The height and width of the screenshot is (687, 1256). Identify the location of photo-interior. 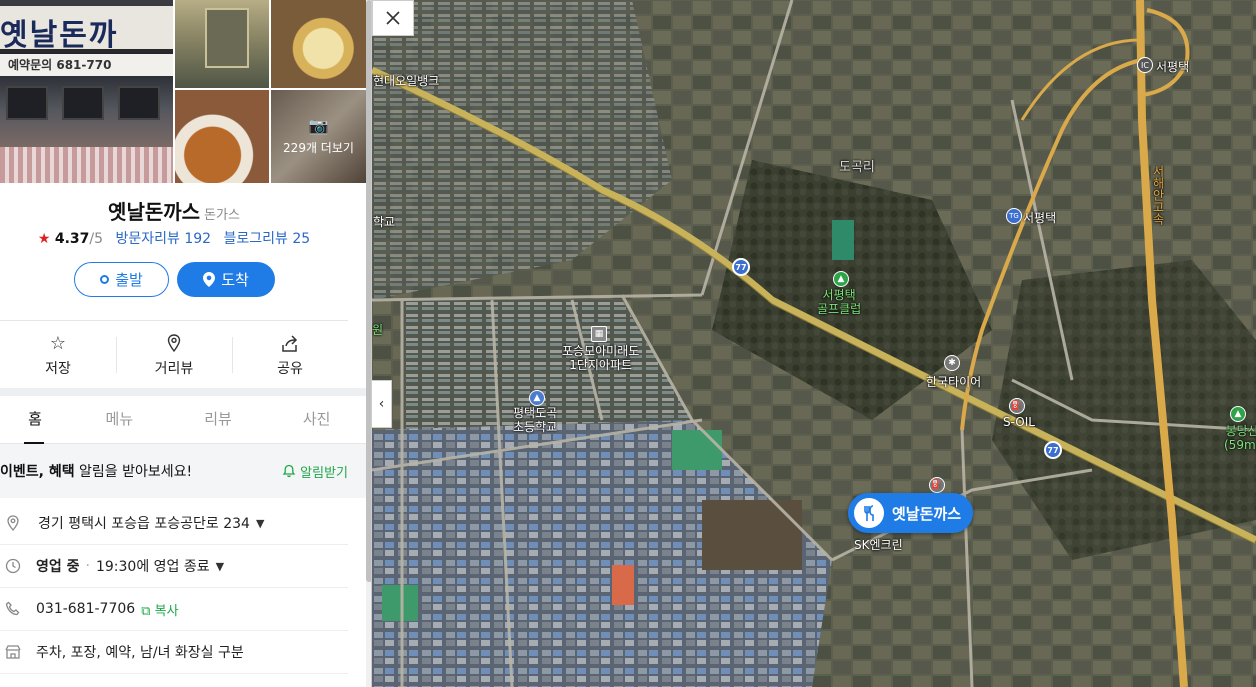
(222, 44).